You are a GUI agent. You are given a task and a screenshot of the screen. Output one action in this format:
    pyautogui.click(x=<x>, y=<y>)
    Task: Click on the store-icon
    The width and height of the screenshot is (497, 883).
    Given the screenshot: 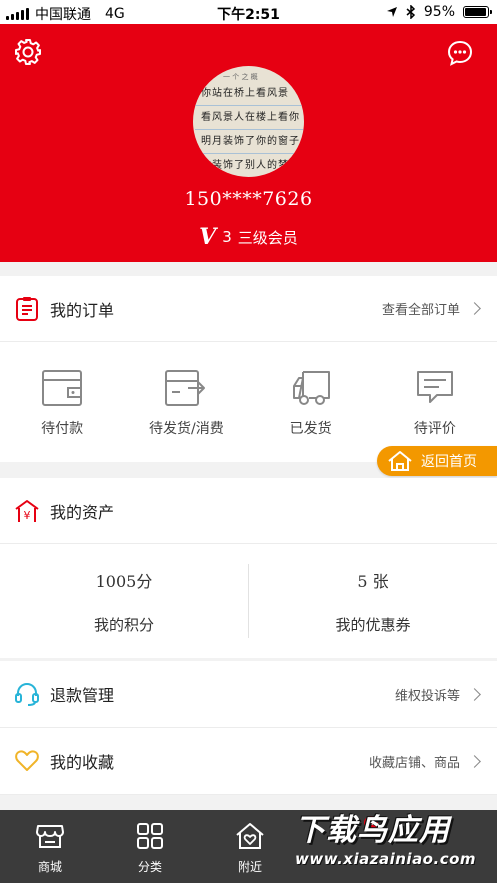 What is the action you would take?
    pyautogui.click(x=50, y=836)
    